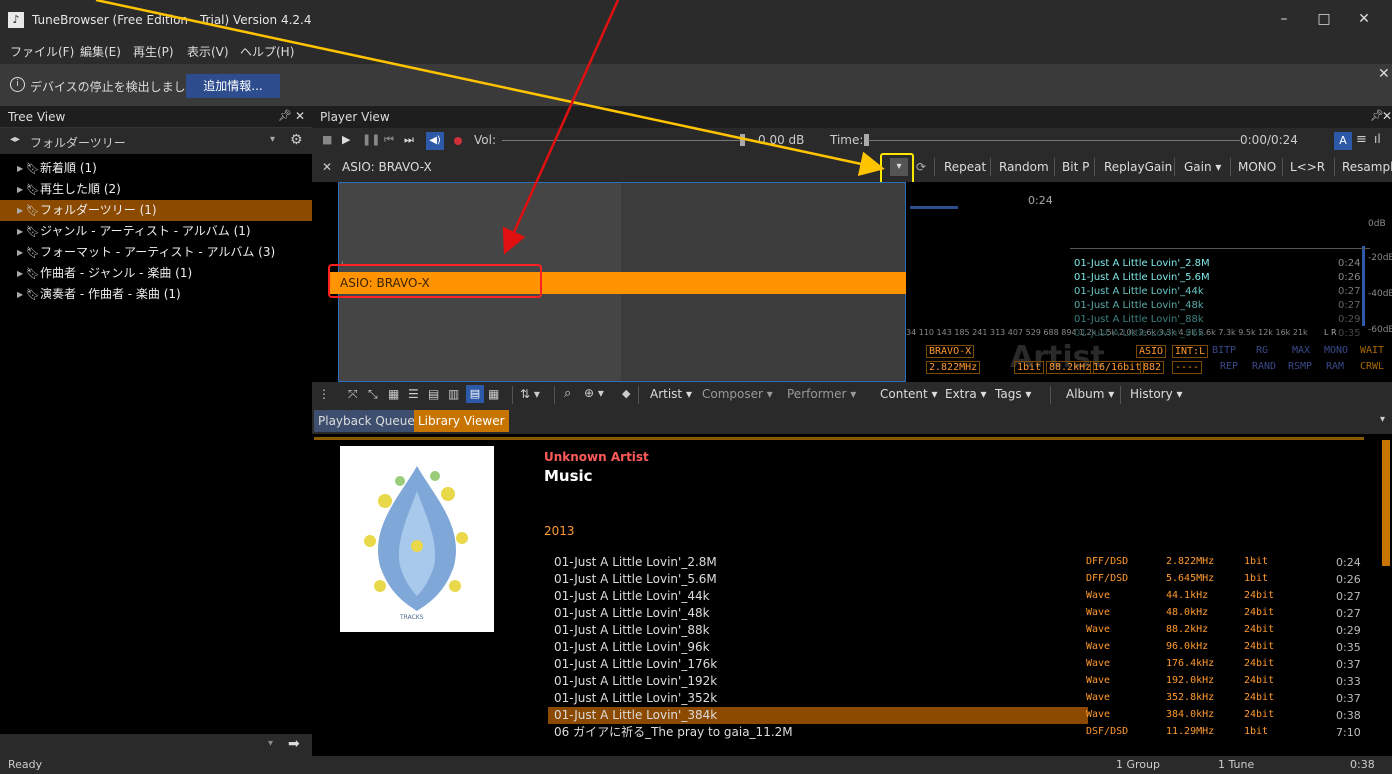 The image size is (1392, 774). I want to click on album-view-icon: ▤, so click(475, 394).